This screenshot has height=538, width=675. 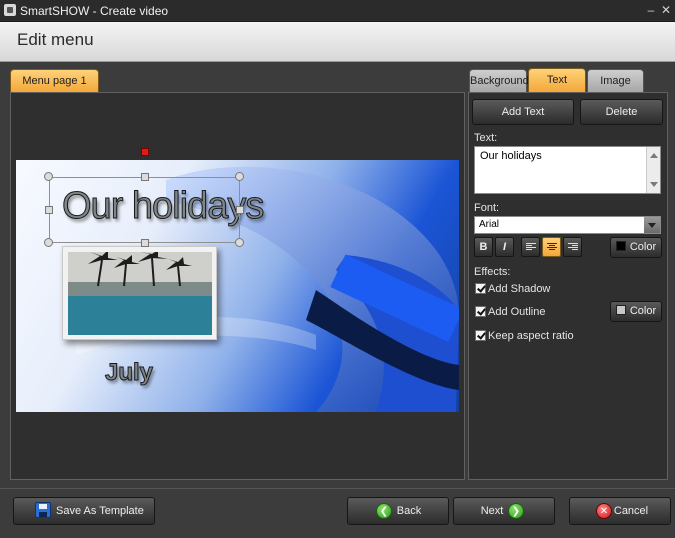 What do you see at coordinates (10, 10) in the screenshot?
I see `app-icon` at bounding box center [10, 10].